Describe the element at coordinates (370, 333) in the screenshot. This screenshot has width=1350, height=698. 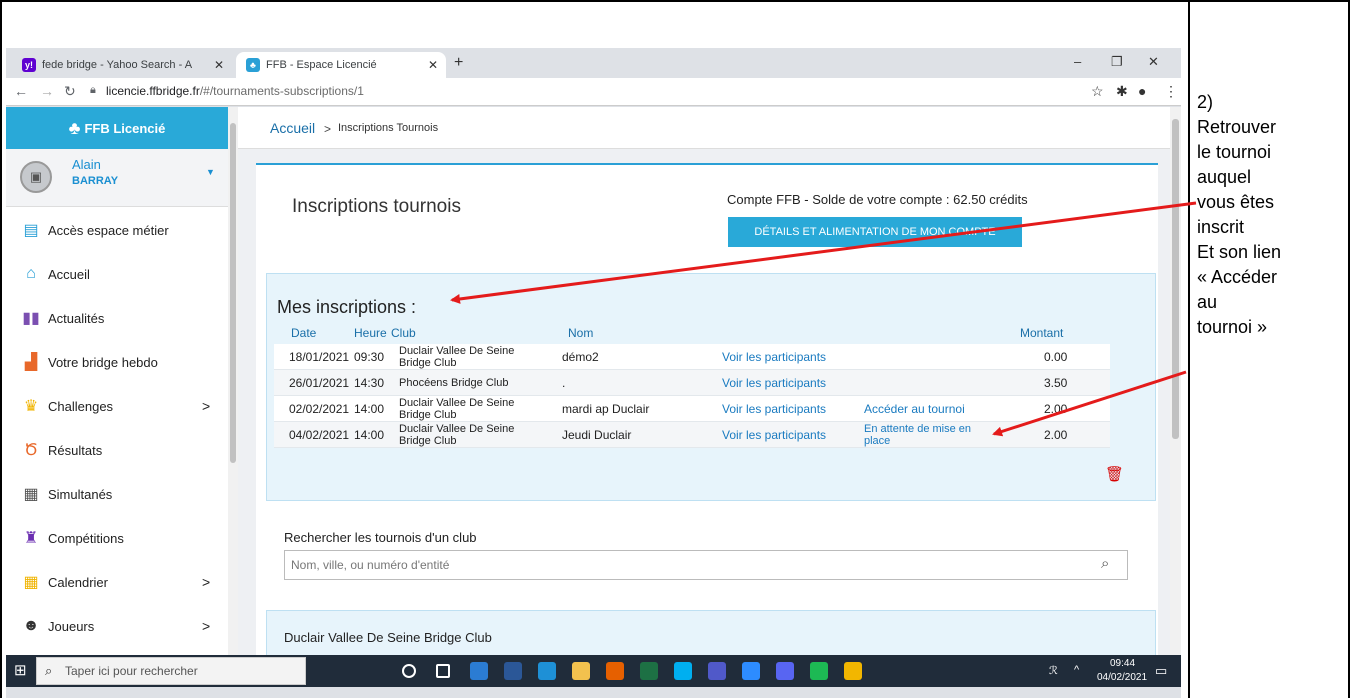
I see `column-header-time: Heure` at that location.